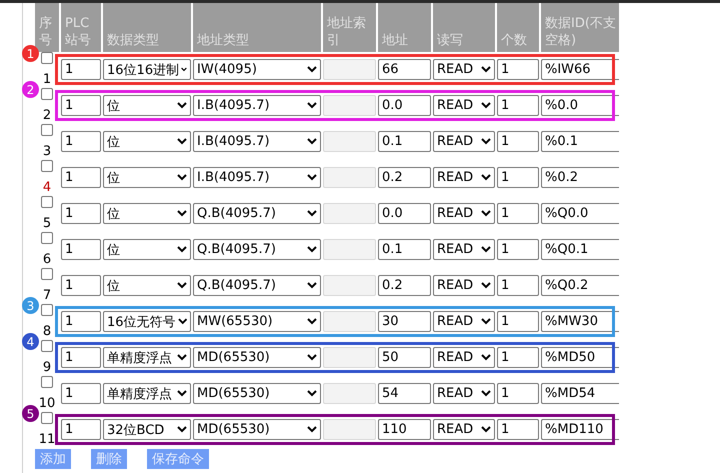  What do you see at coordinates (257, 69) in the screenshot?
I see `address-type-select: IW(4095)` at bounding box center [257, 69].